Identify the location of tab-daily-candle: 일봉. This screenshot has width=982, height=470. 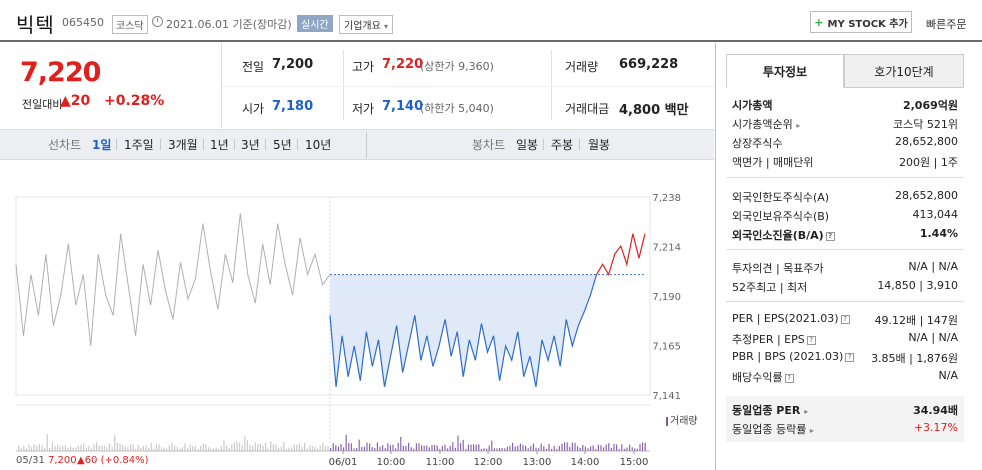
(527, 144).